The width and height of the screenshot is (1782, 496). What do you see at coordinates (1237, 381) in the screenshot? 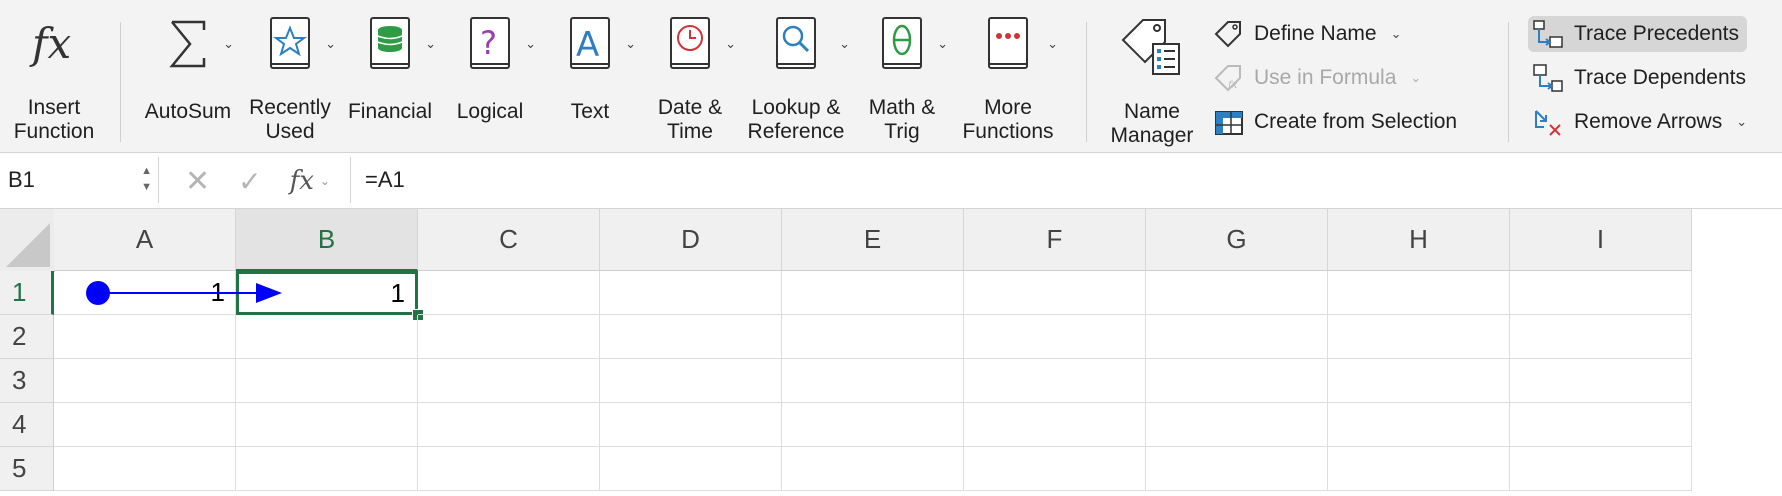
I see `cell-g3` at bounding box center [1237, 381].